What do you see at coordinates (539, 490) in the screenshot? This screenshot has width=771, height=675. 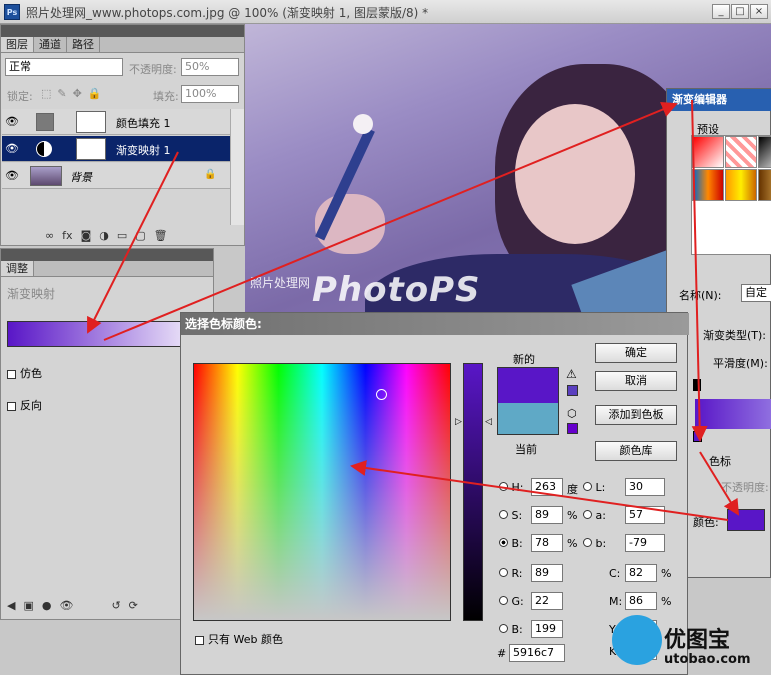 I see `arrow-color-to-picker` at bounding box center [539, 490].